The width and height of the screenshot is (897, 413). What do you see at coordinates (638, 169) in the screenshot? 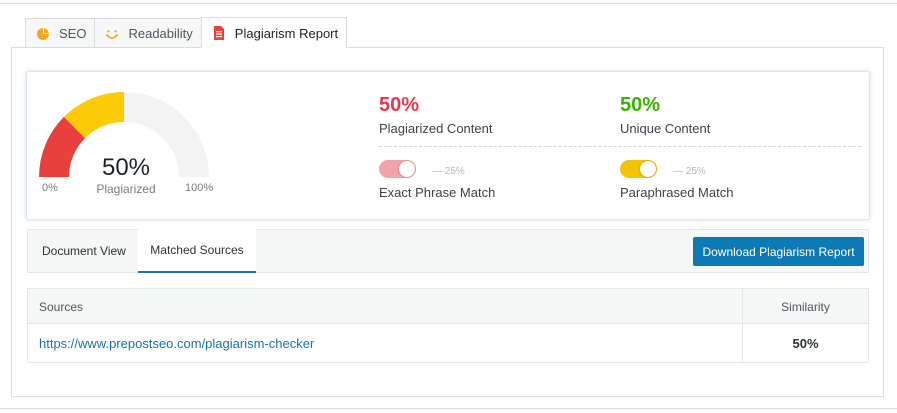
I see `paraphrased-toggle` at bounding box center [638, 169].